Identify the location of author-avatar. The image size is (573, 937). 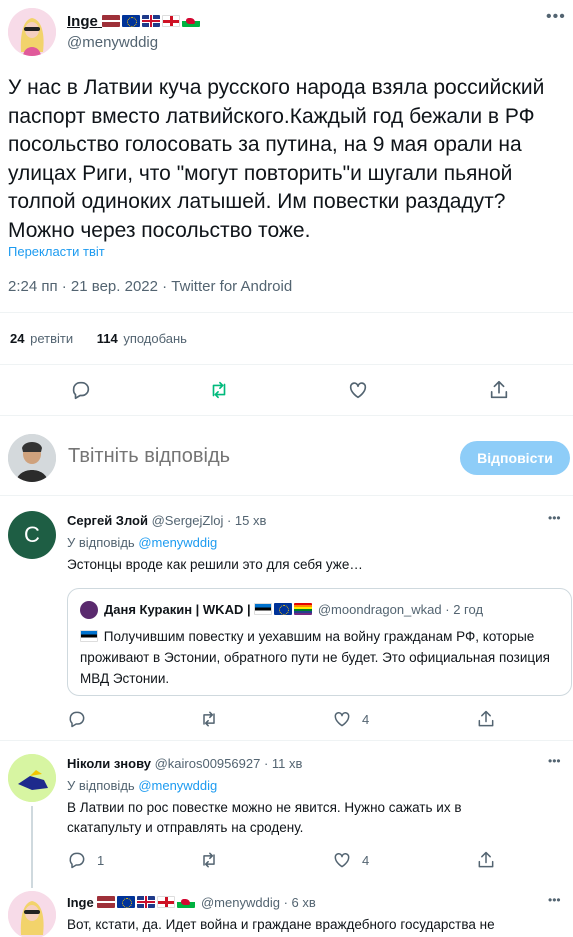
(32, 32).